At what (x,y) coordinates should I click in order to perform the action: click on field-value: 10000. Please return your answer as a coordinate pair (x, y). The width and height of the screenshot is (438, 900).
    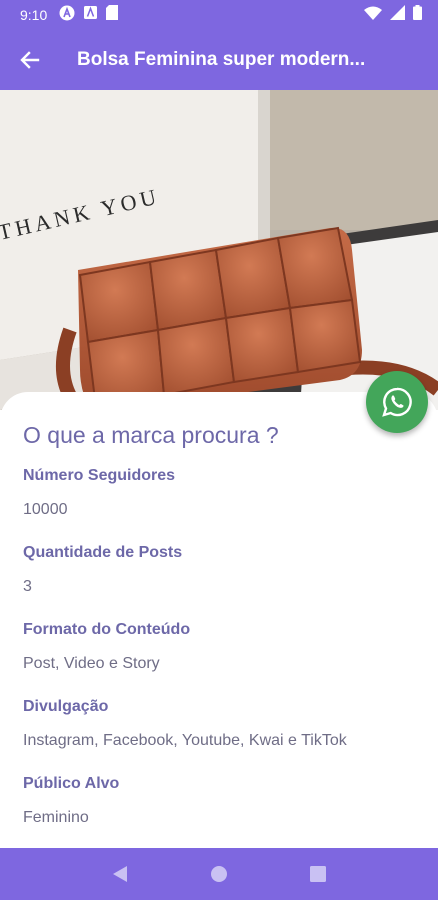
    Looking at the image, I should click on (45, 509).